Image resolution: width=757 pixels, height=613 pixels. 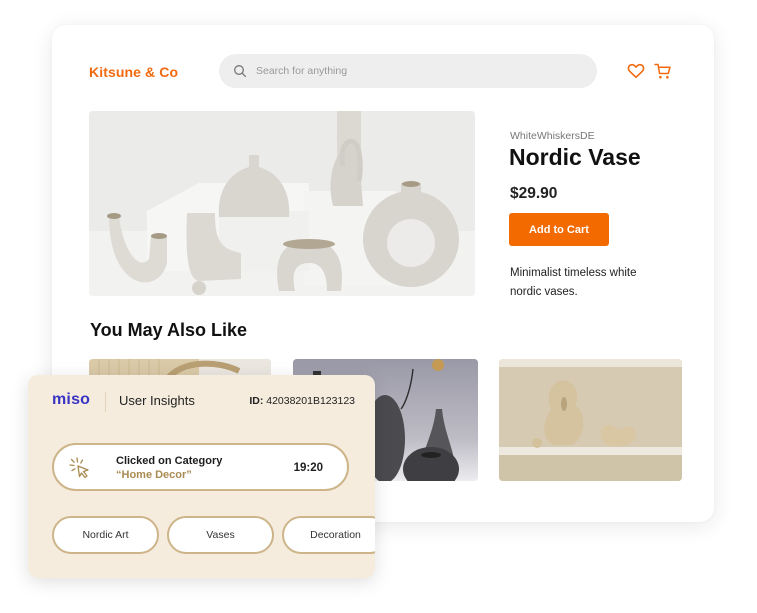 What do you see at coordinates (559, 229) in the screenshot?
I see `add-to-cart-button: Add to Cart` at bounding box center [559, 229].